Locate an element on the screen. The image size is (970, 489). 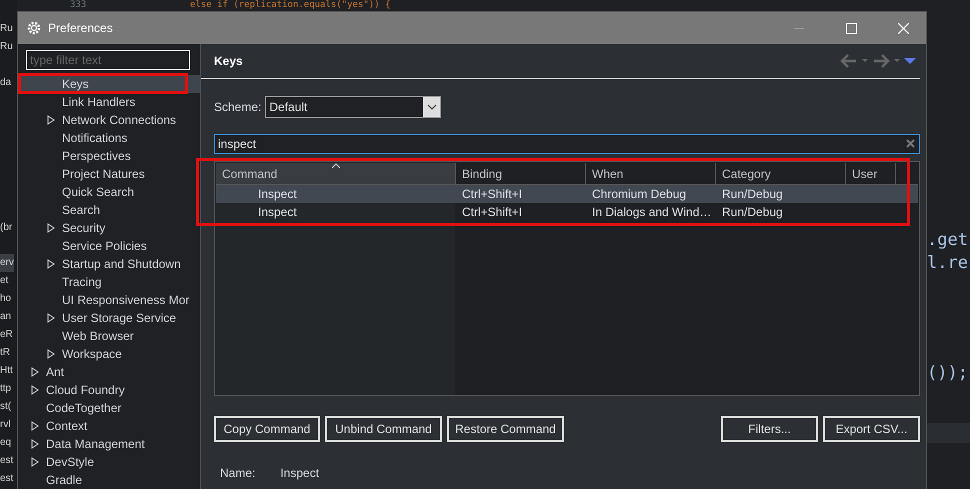
scheme-label: Scheme: is located at coordinates (238, 107).